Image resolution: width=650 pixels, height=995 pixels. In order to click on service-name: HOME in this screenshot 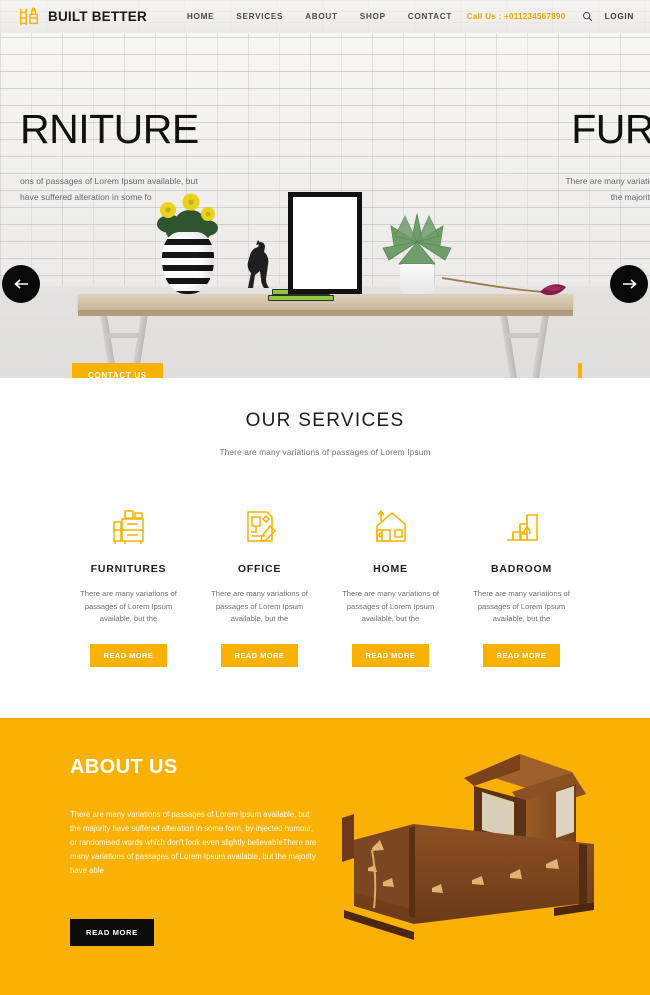, I will do `click(390, 569)`.